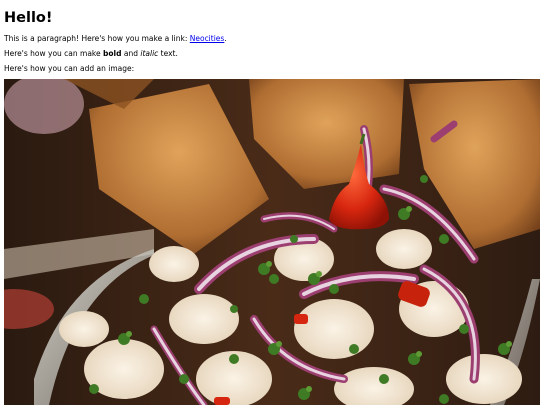 This screenshot has width=540, height=414. Describe the element at coordinates (225, 38) in the screenshot. I see `link-paragraph-end: .` at that location.